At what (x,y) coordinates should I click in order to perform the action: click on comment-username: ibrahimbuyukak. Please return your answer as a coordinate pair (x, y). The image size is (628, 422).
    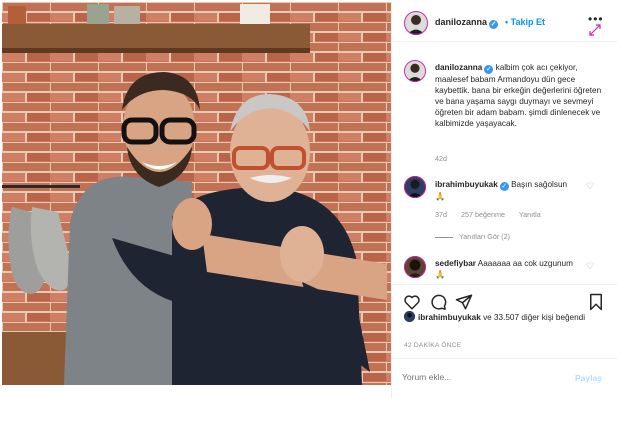
    Looking at the image, I should click on (466, 184).